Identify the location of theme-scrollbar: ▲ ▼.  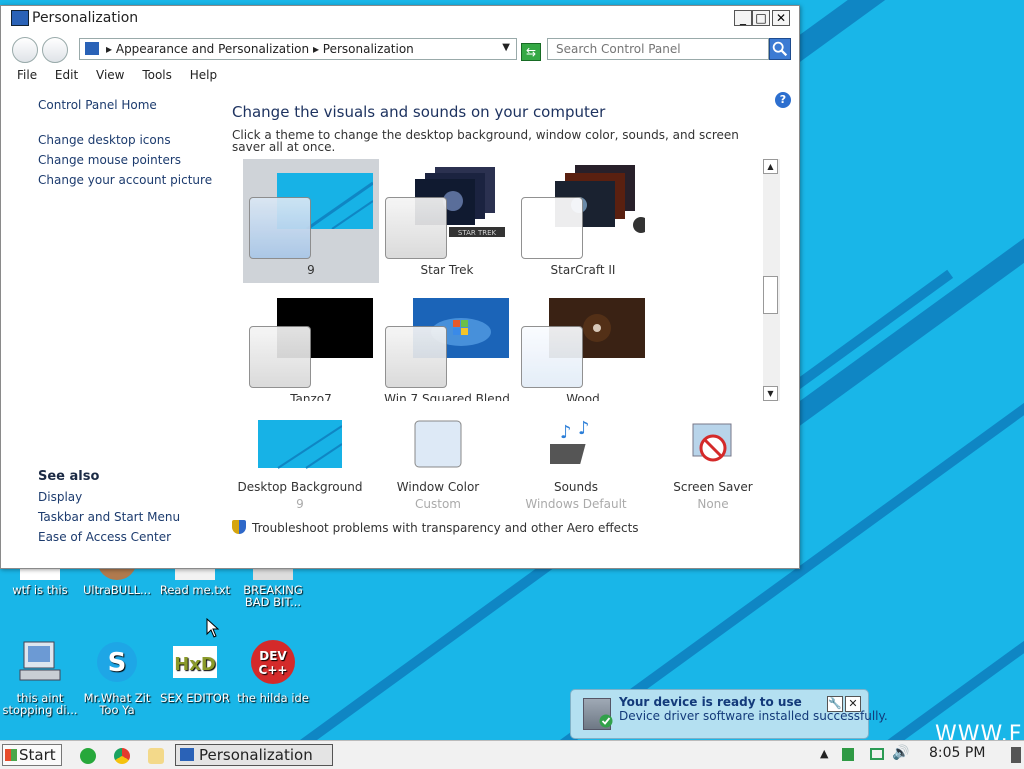
(771, 280).